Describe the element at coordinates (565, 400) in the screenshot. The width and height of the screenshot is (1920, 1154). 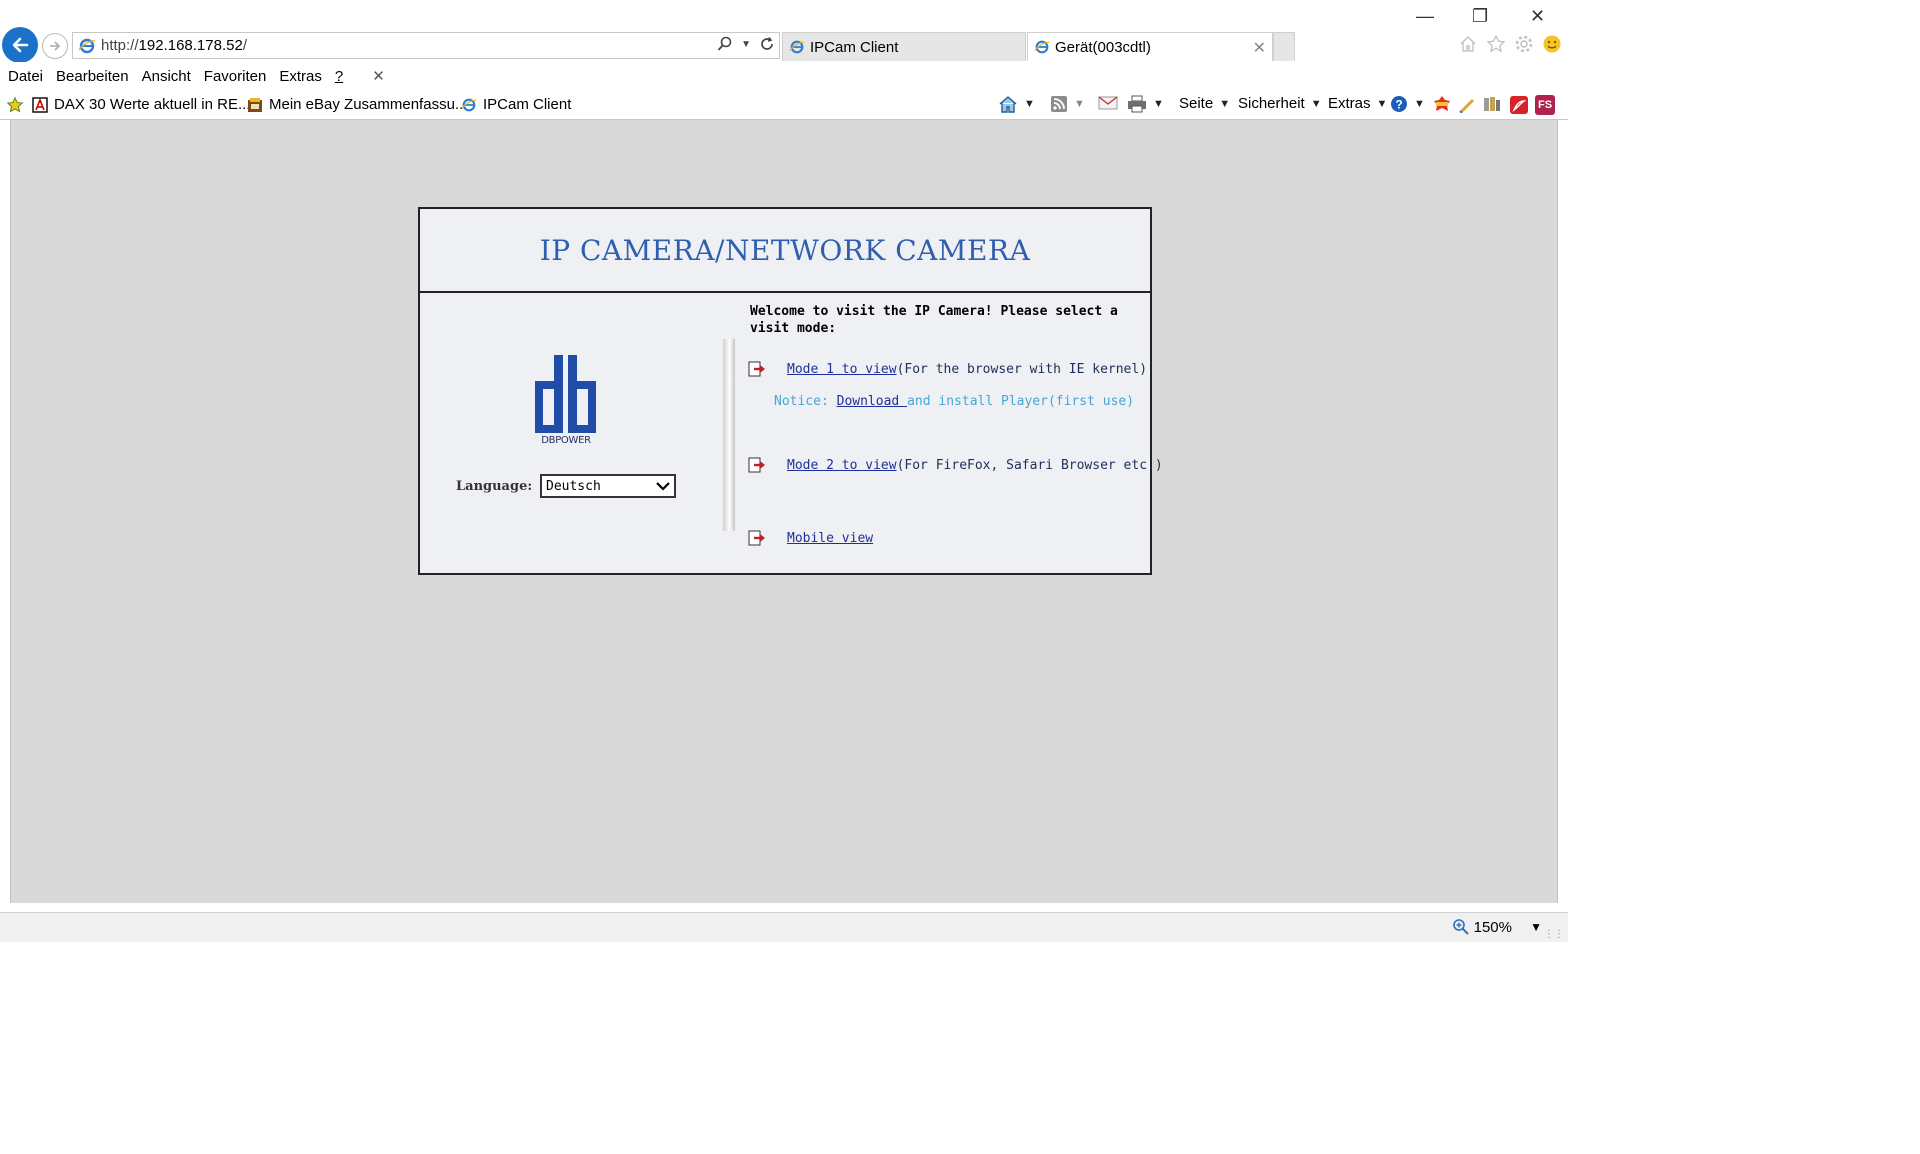
I see `dbpower-logo: DBPOWER` at that location.